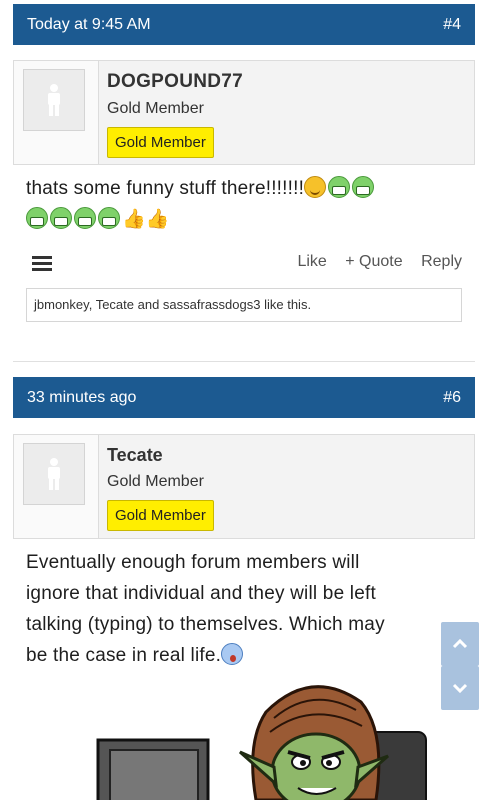  Describe the element at coordinates (315, 187) in the screenshot. I see `smile-emoji-icon` at that location.